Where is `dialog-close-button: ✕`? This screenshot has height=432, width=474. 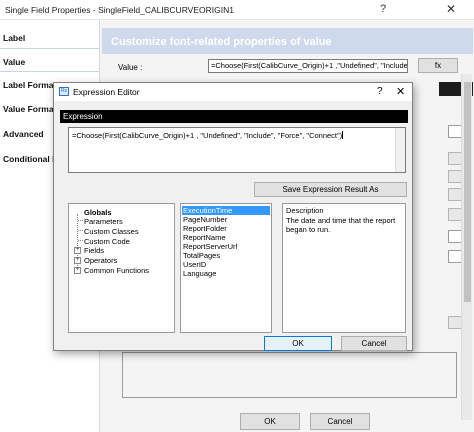 dialog-close-button: ✕ is located at coordinates (400, 91).